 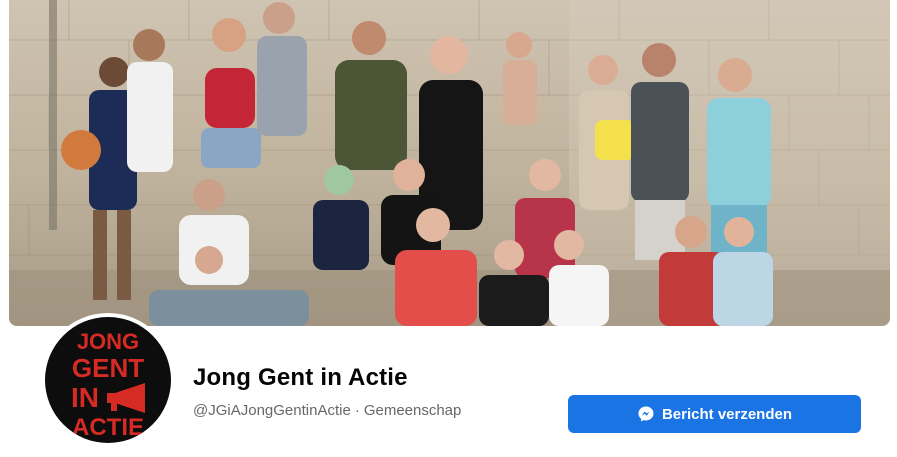 I want to click on page-meta: @JGiAJongGentinActie · Gemeenschap, so click(x=327, y=410).